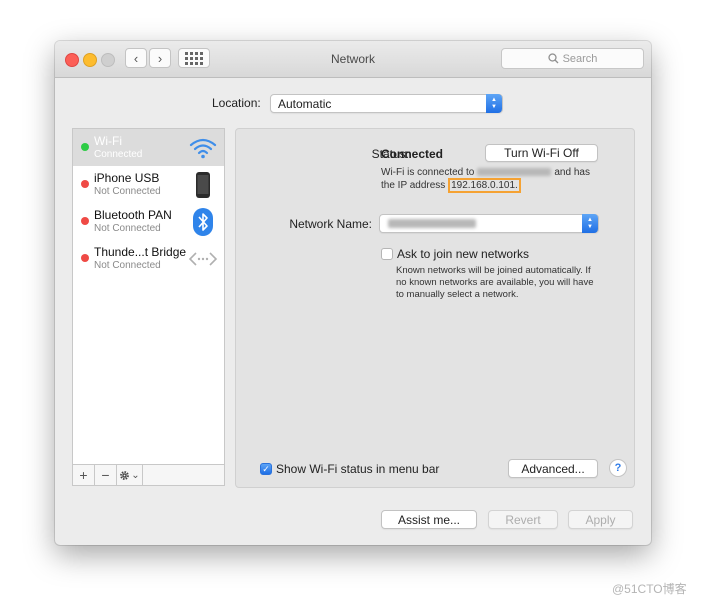 This screenshot has height=608, width=720. What do you see at coordinates (463, 254) in the screenshot?
I see `ask-join-label: Ask to join new networks` at bounding box center [463, 254].